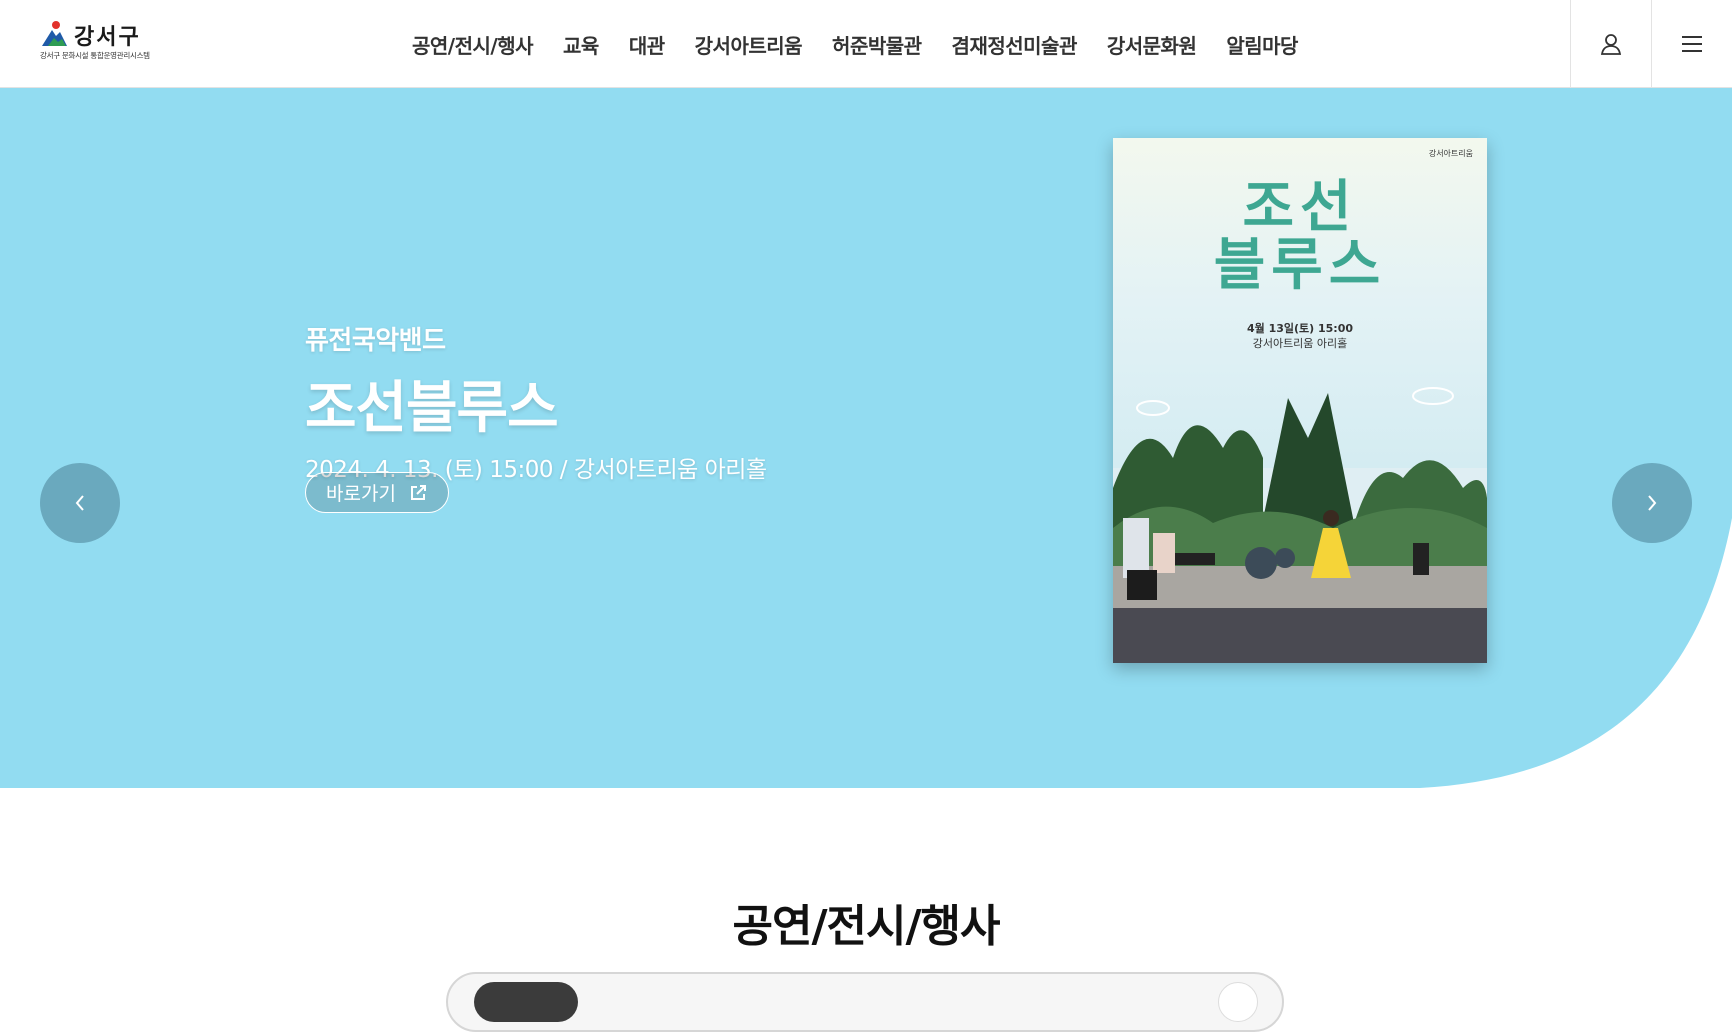  Describe the element at coordinates (375, 341) in the screenshot. I see `hero-subtitle: 퓨전국악밴드` at that location.